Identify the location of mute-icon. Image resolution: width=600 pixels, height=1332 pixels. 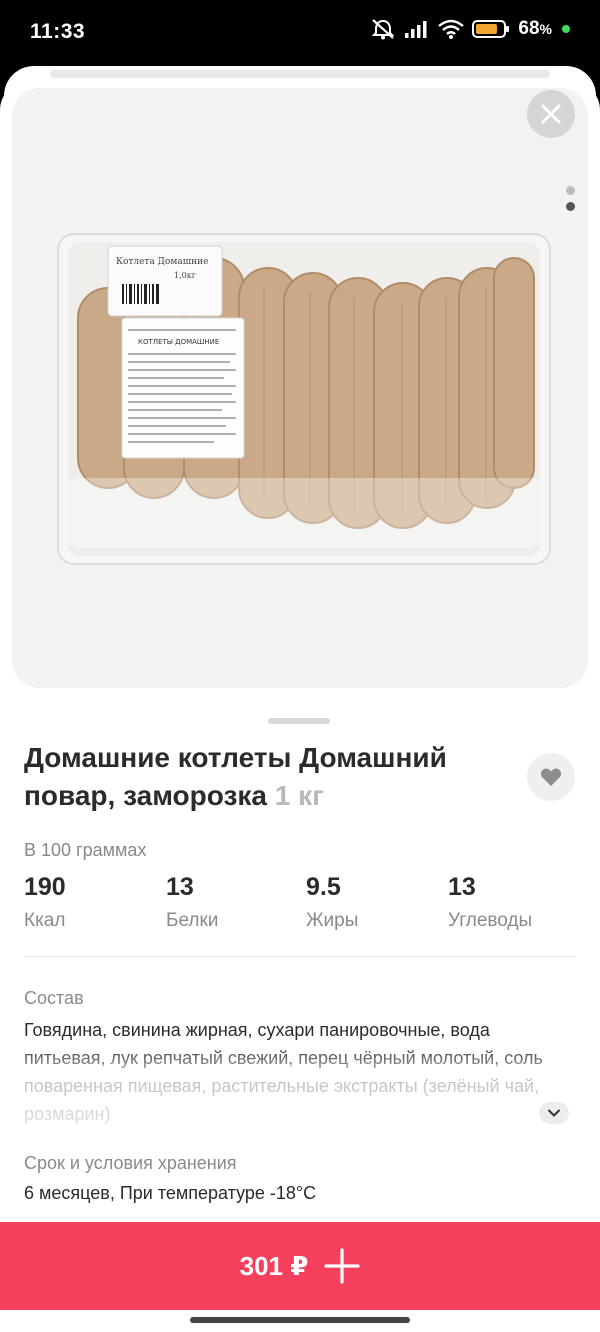
(383, 29).